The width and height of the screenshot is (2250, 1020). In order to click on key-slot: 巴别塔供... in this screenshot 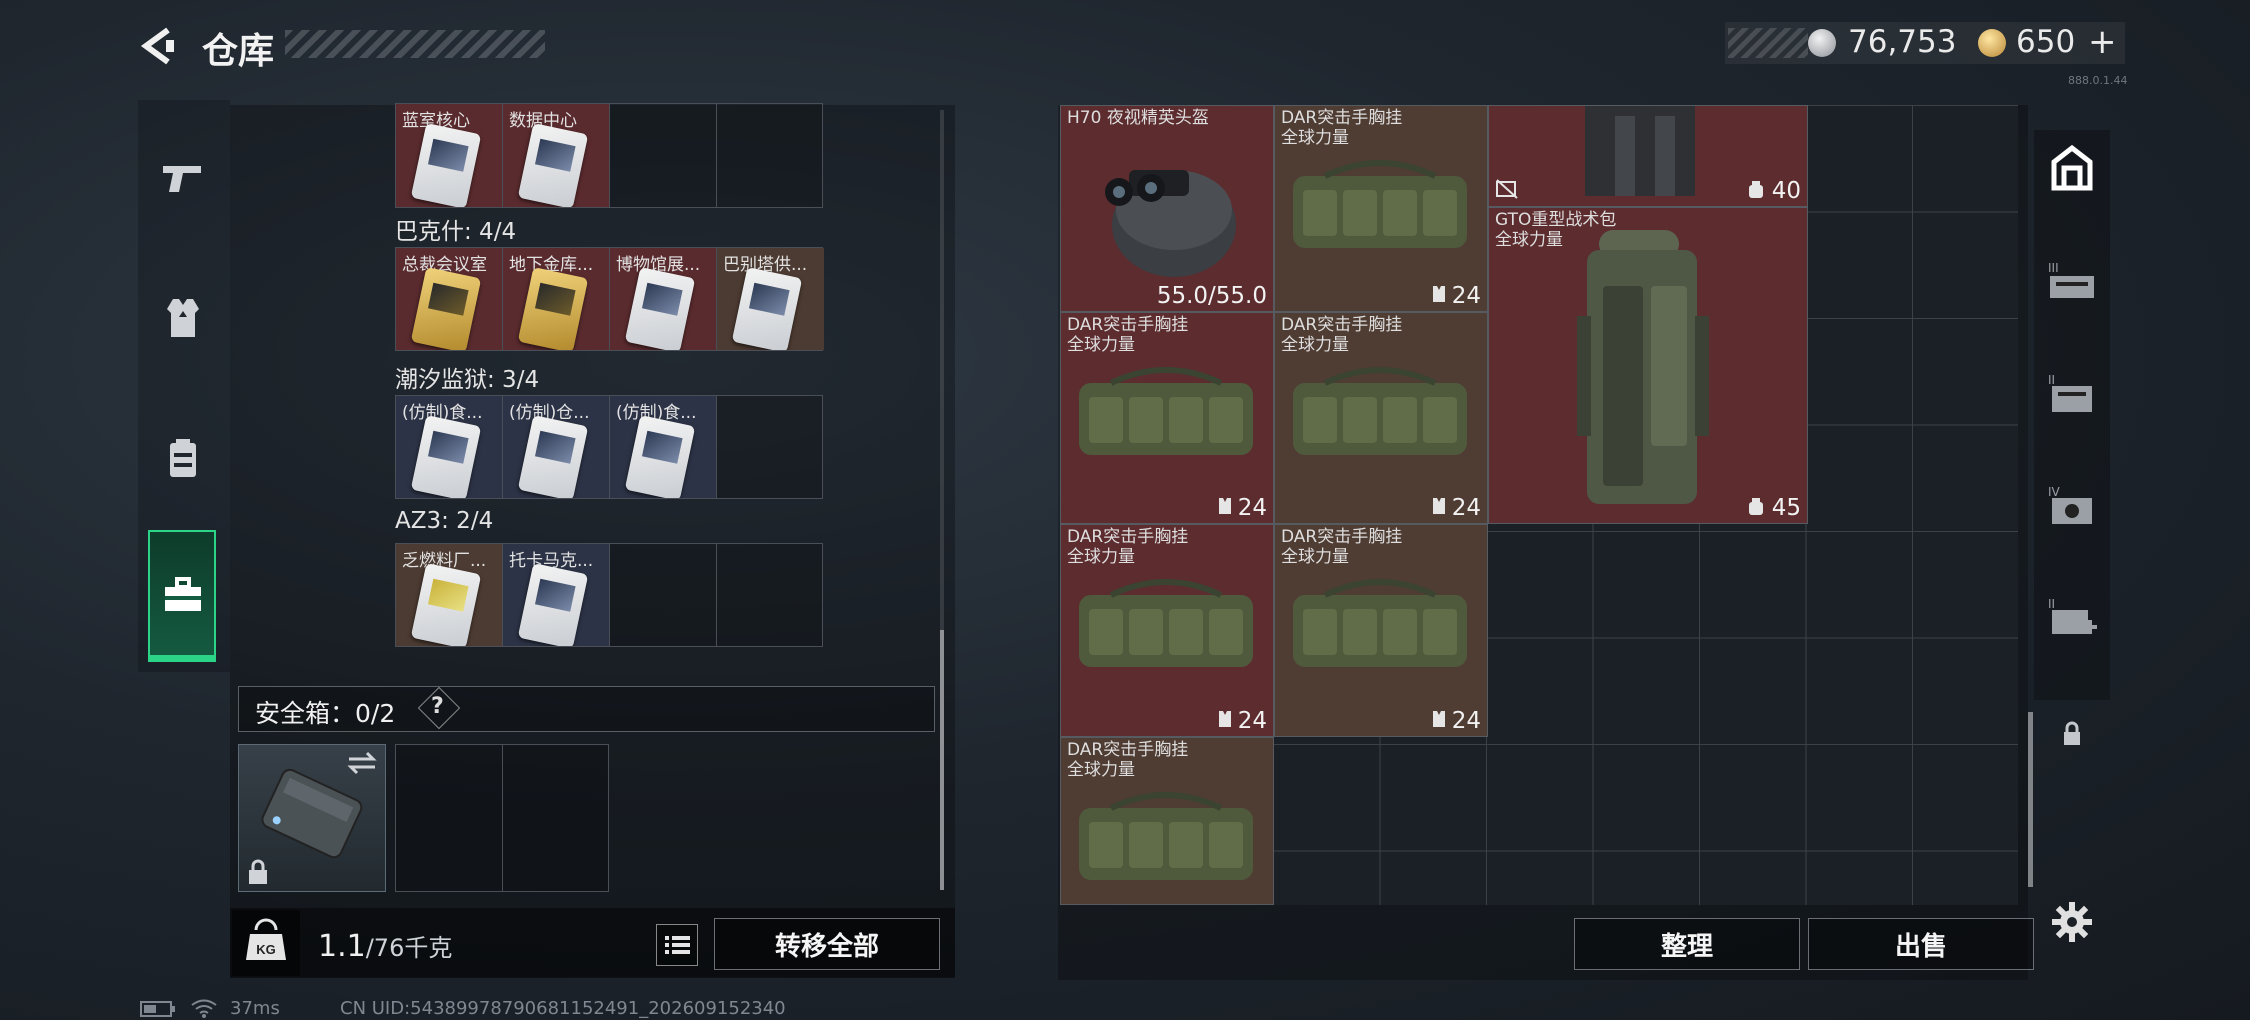, I will do `click(770, 299)`.